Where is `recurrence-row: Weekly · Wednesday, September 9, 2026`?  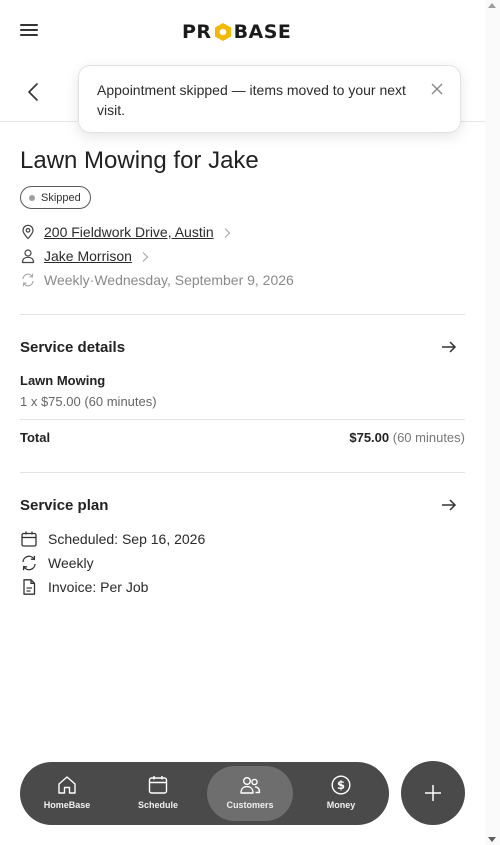
recurrence-row: Weekly · Wednesday, September 9, 2026 is located at coordinates (157, 280).